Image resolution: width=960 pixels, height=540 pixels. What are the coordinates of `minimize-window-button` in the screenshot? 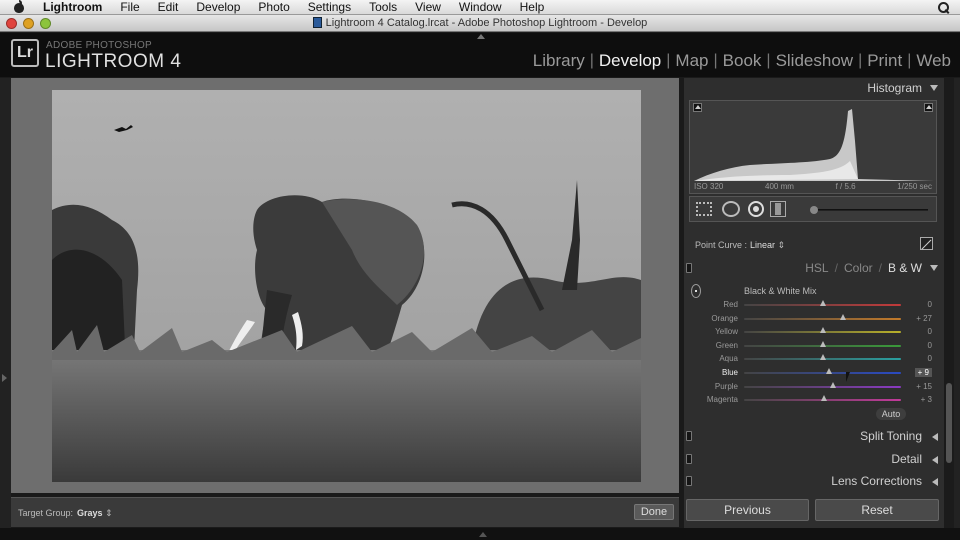 It's located at (28, 23).